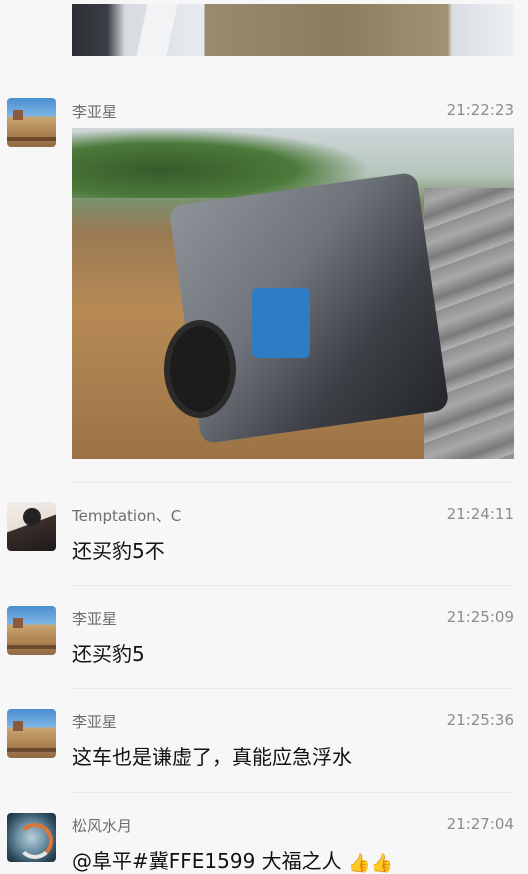 This screenshot has width=528, height=874. Describe the element at coordinates (108, 652) in the screenshot. I see `message-text: 还买豹5` at that location.